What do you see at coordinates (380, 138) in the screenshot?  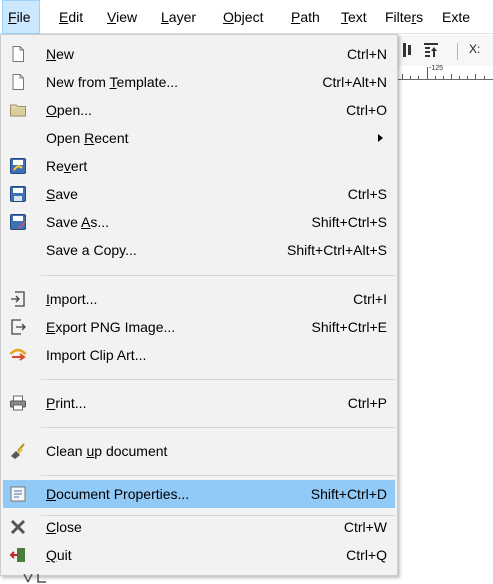 I see `submenu-arrow-icon` at bounding box center [380, 138].